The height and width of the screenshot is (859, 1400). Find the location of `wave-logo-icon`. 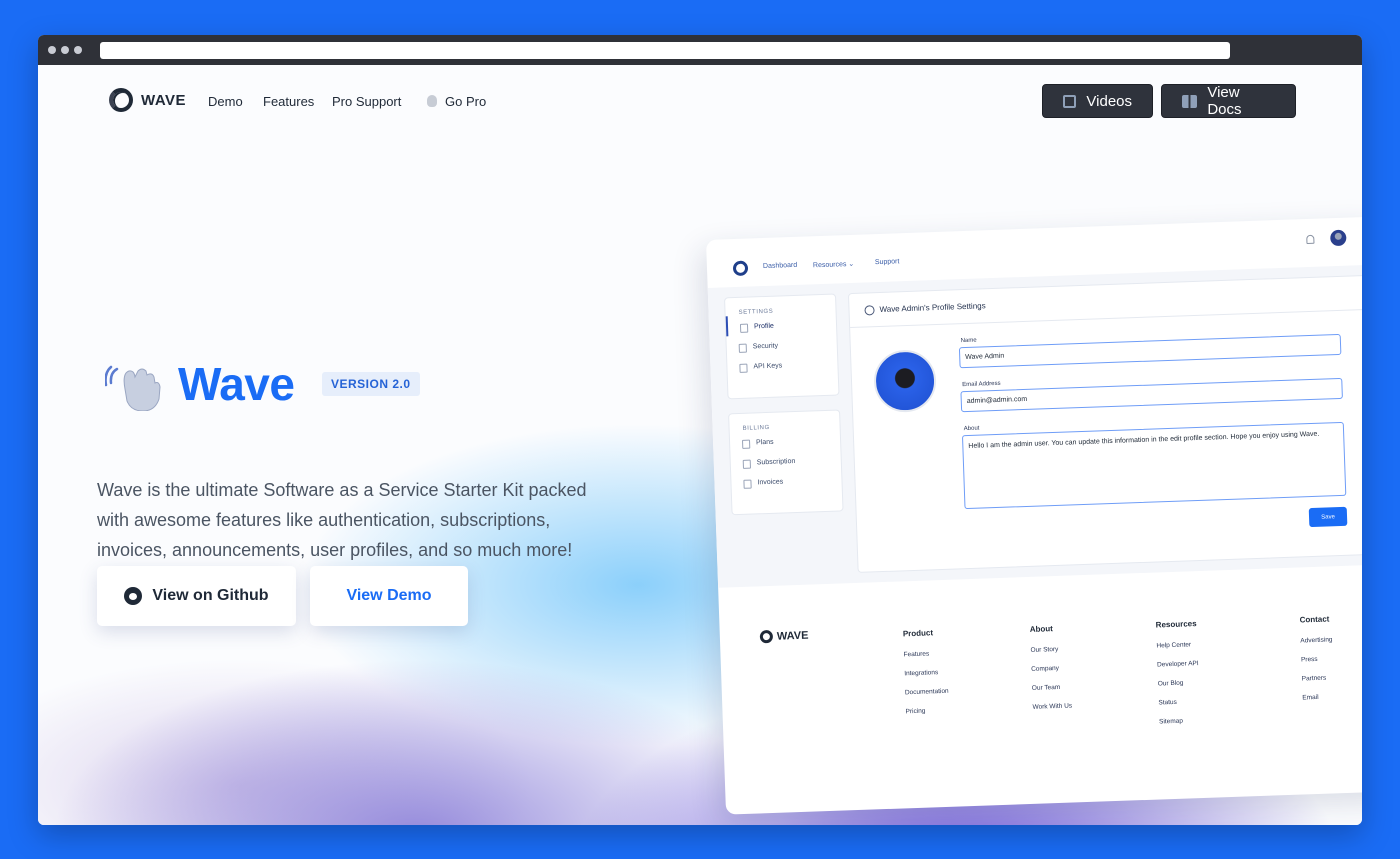

wave-logo-icon is located at coordinates (121, 100).